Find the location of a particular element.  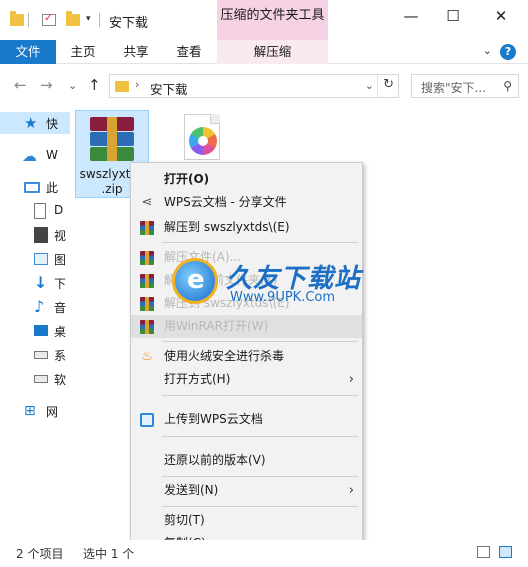

nav-item-quick-access: ★ 快 is located at coordinates (35, 123).